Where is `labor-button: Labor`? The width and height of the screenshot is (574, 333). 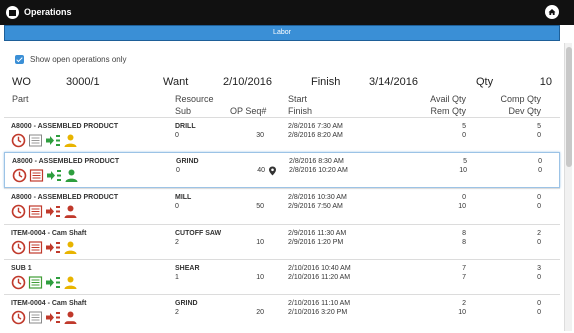
labor-button: Labor is located at coordinates (282, 33).